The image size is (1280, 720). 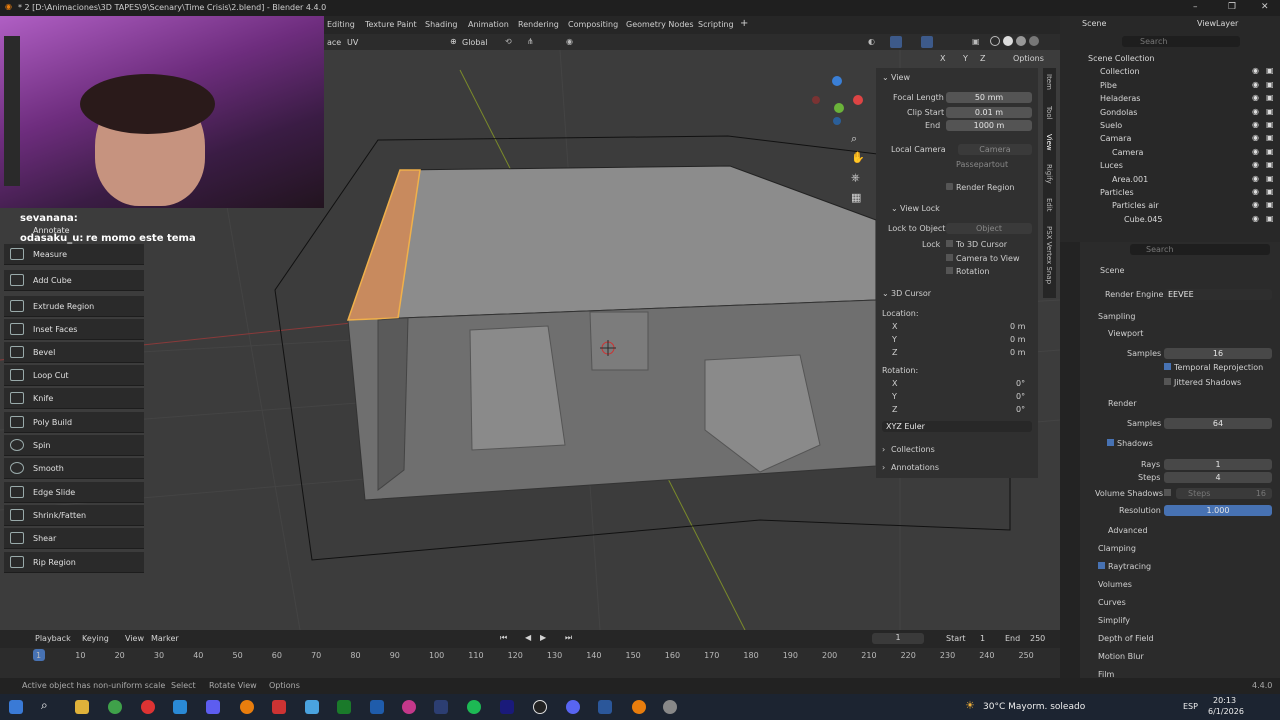 I want to click on tab-rigify: Rigify, so click(x=1049, y=174).